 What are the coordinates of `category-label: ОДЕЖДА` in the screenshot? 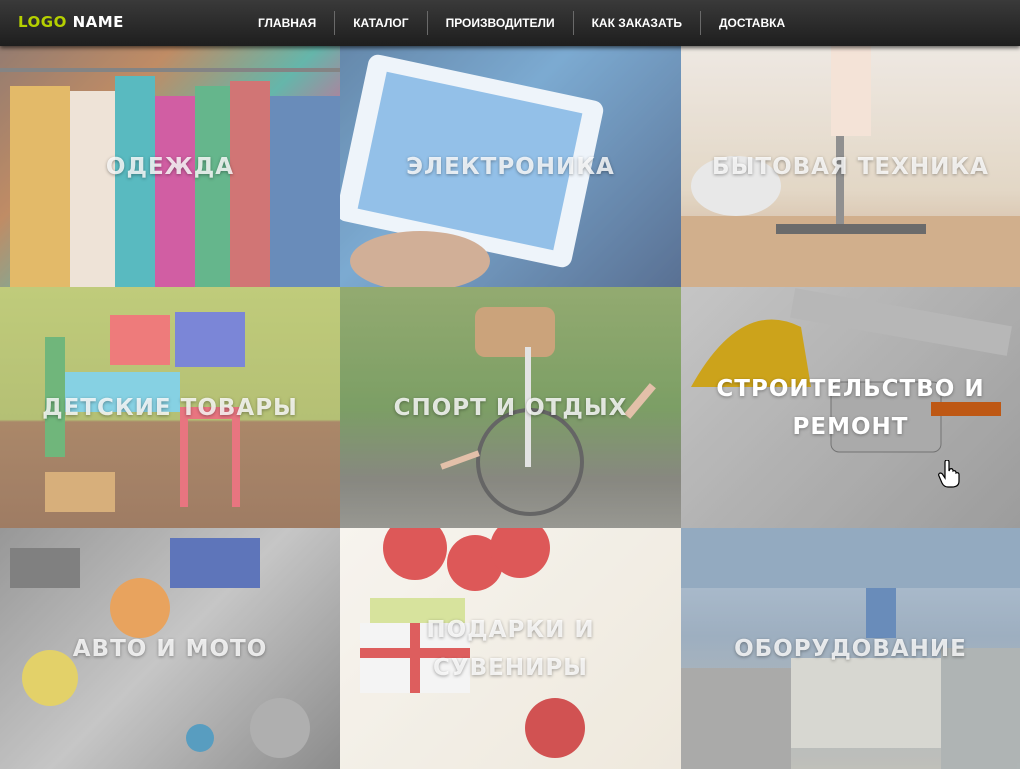 It's located at (170, 167).